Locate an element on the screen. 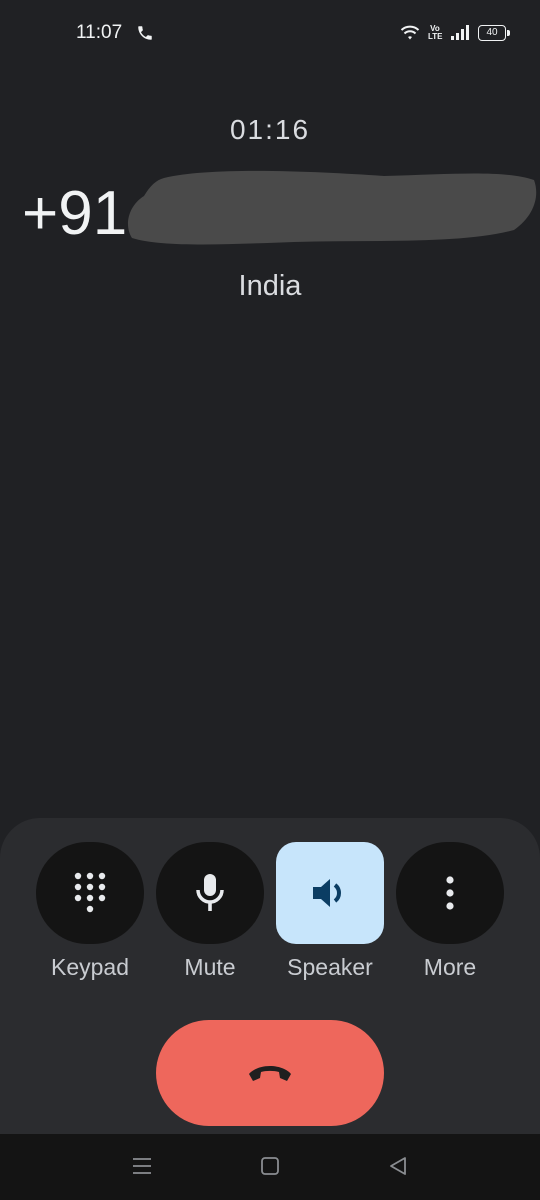  mute-button is located at coordinates (210, 893).